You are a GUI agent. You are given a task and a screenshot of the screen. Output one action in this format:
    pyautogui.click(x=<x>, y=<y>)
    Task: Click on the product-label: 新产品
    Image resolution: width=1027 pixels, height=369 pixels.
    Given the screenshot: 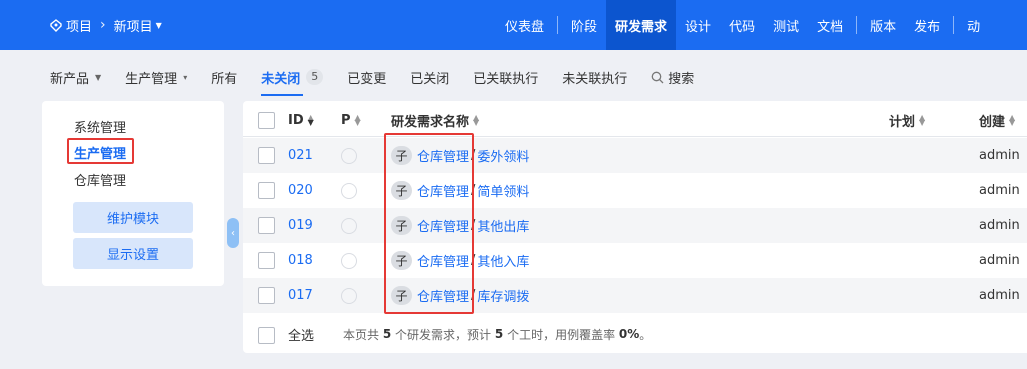 What is the action you would take?
    pyautogui.click(x=70, y=79)
    